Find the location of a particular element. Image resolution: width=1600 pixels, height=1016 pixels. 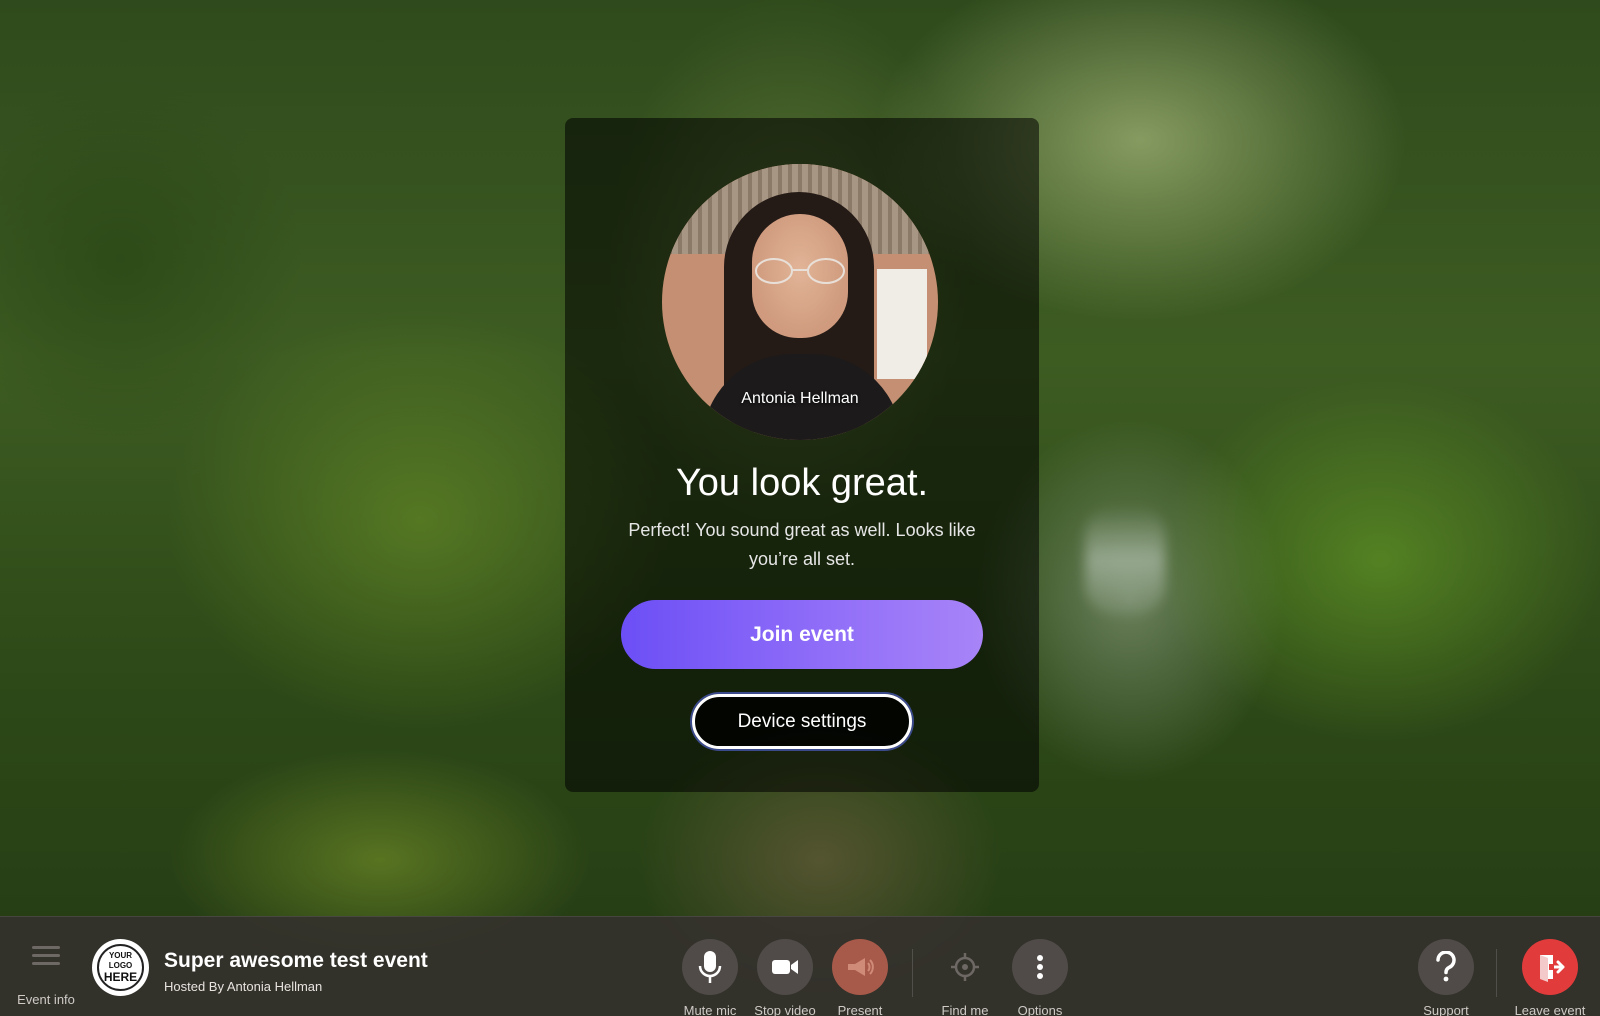

device-settings-button: Device settings is located at coordinates (802, 721).